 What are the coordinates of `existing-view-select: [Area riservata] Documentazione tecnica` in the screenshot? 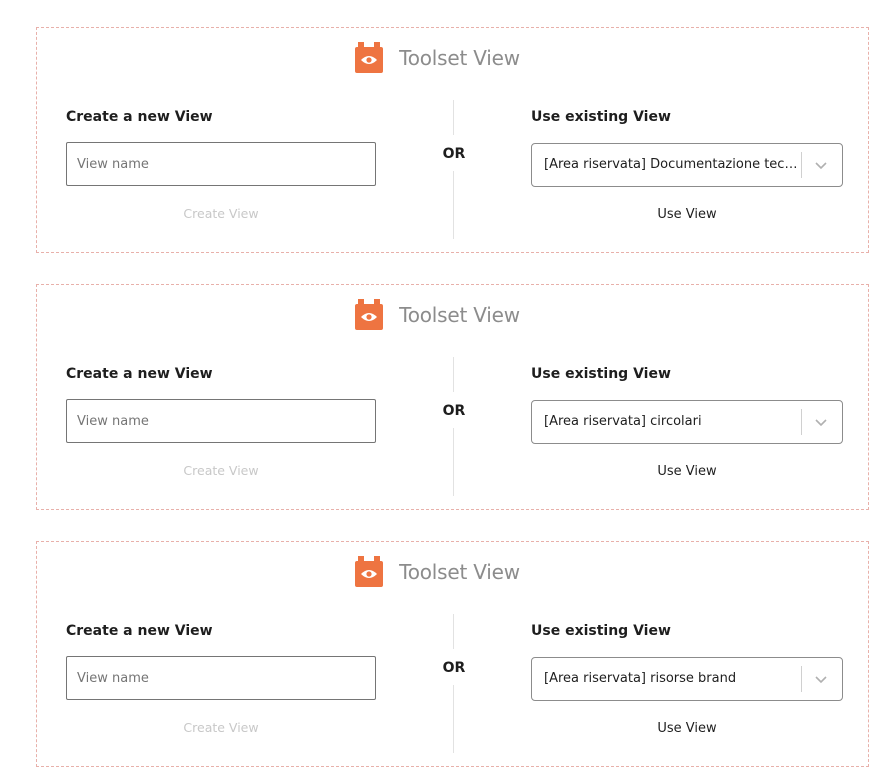 It's located at (687, 165).